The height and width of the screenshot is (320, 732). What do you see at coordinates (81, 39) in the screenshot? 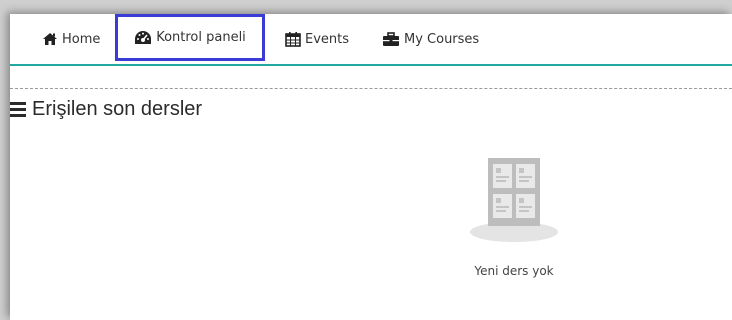
I see `nav-home-label: Home` at bounding box center [81, 39].